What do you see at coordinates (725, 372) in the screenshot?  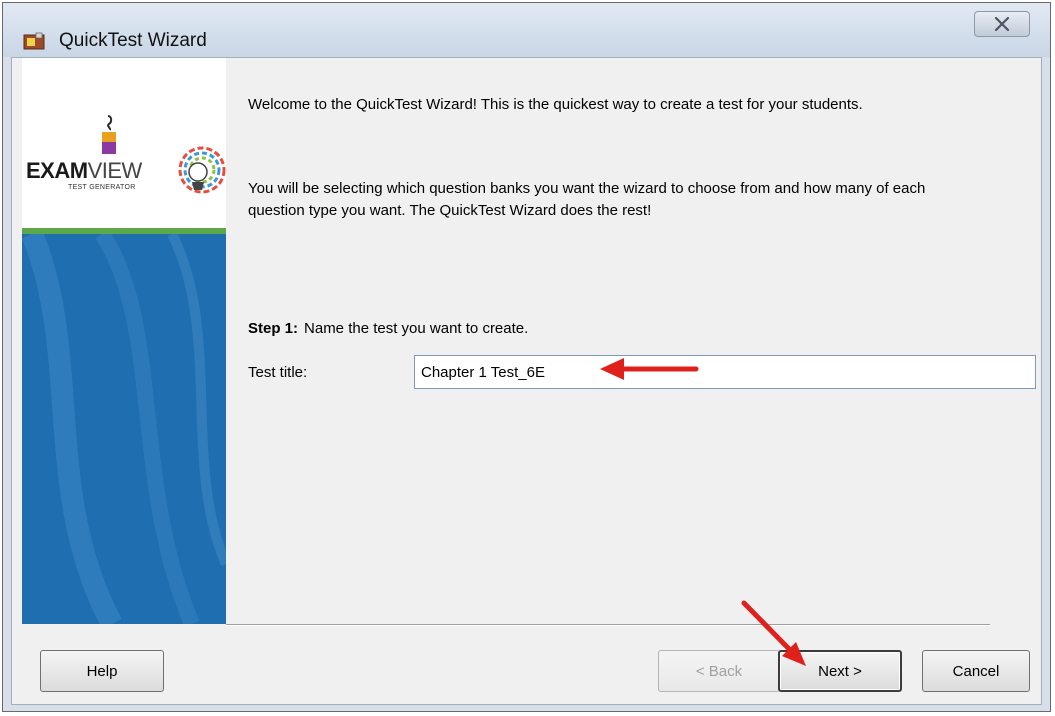 I see `test-title-input` at bounding box center [725, 372].